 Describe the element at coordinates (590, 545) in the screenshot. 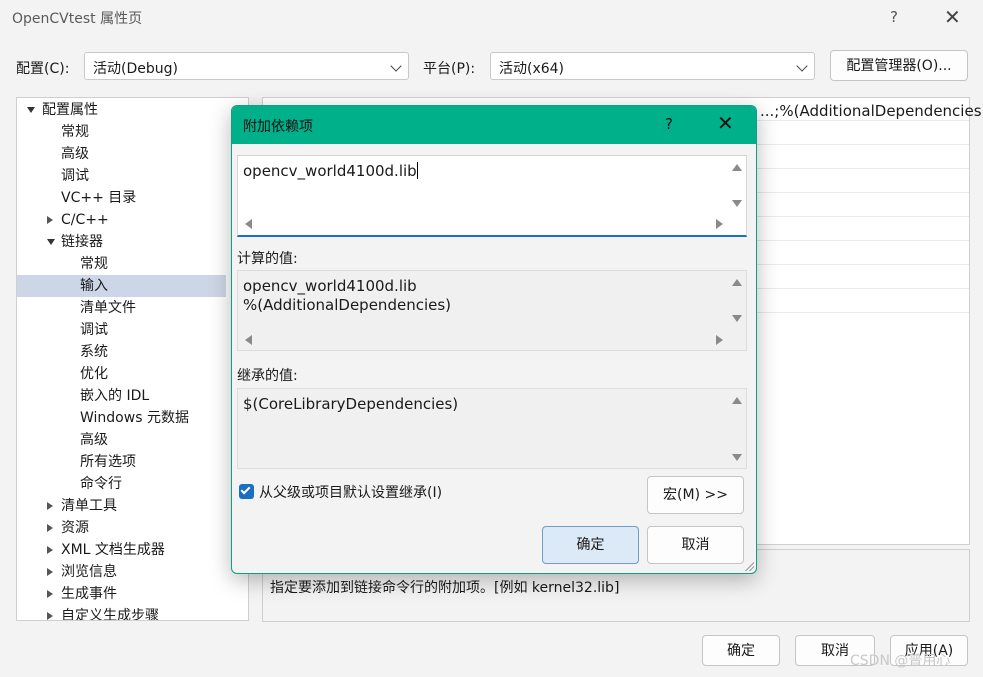

I see `dialog-ok-button: 确定` at that location.